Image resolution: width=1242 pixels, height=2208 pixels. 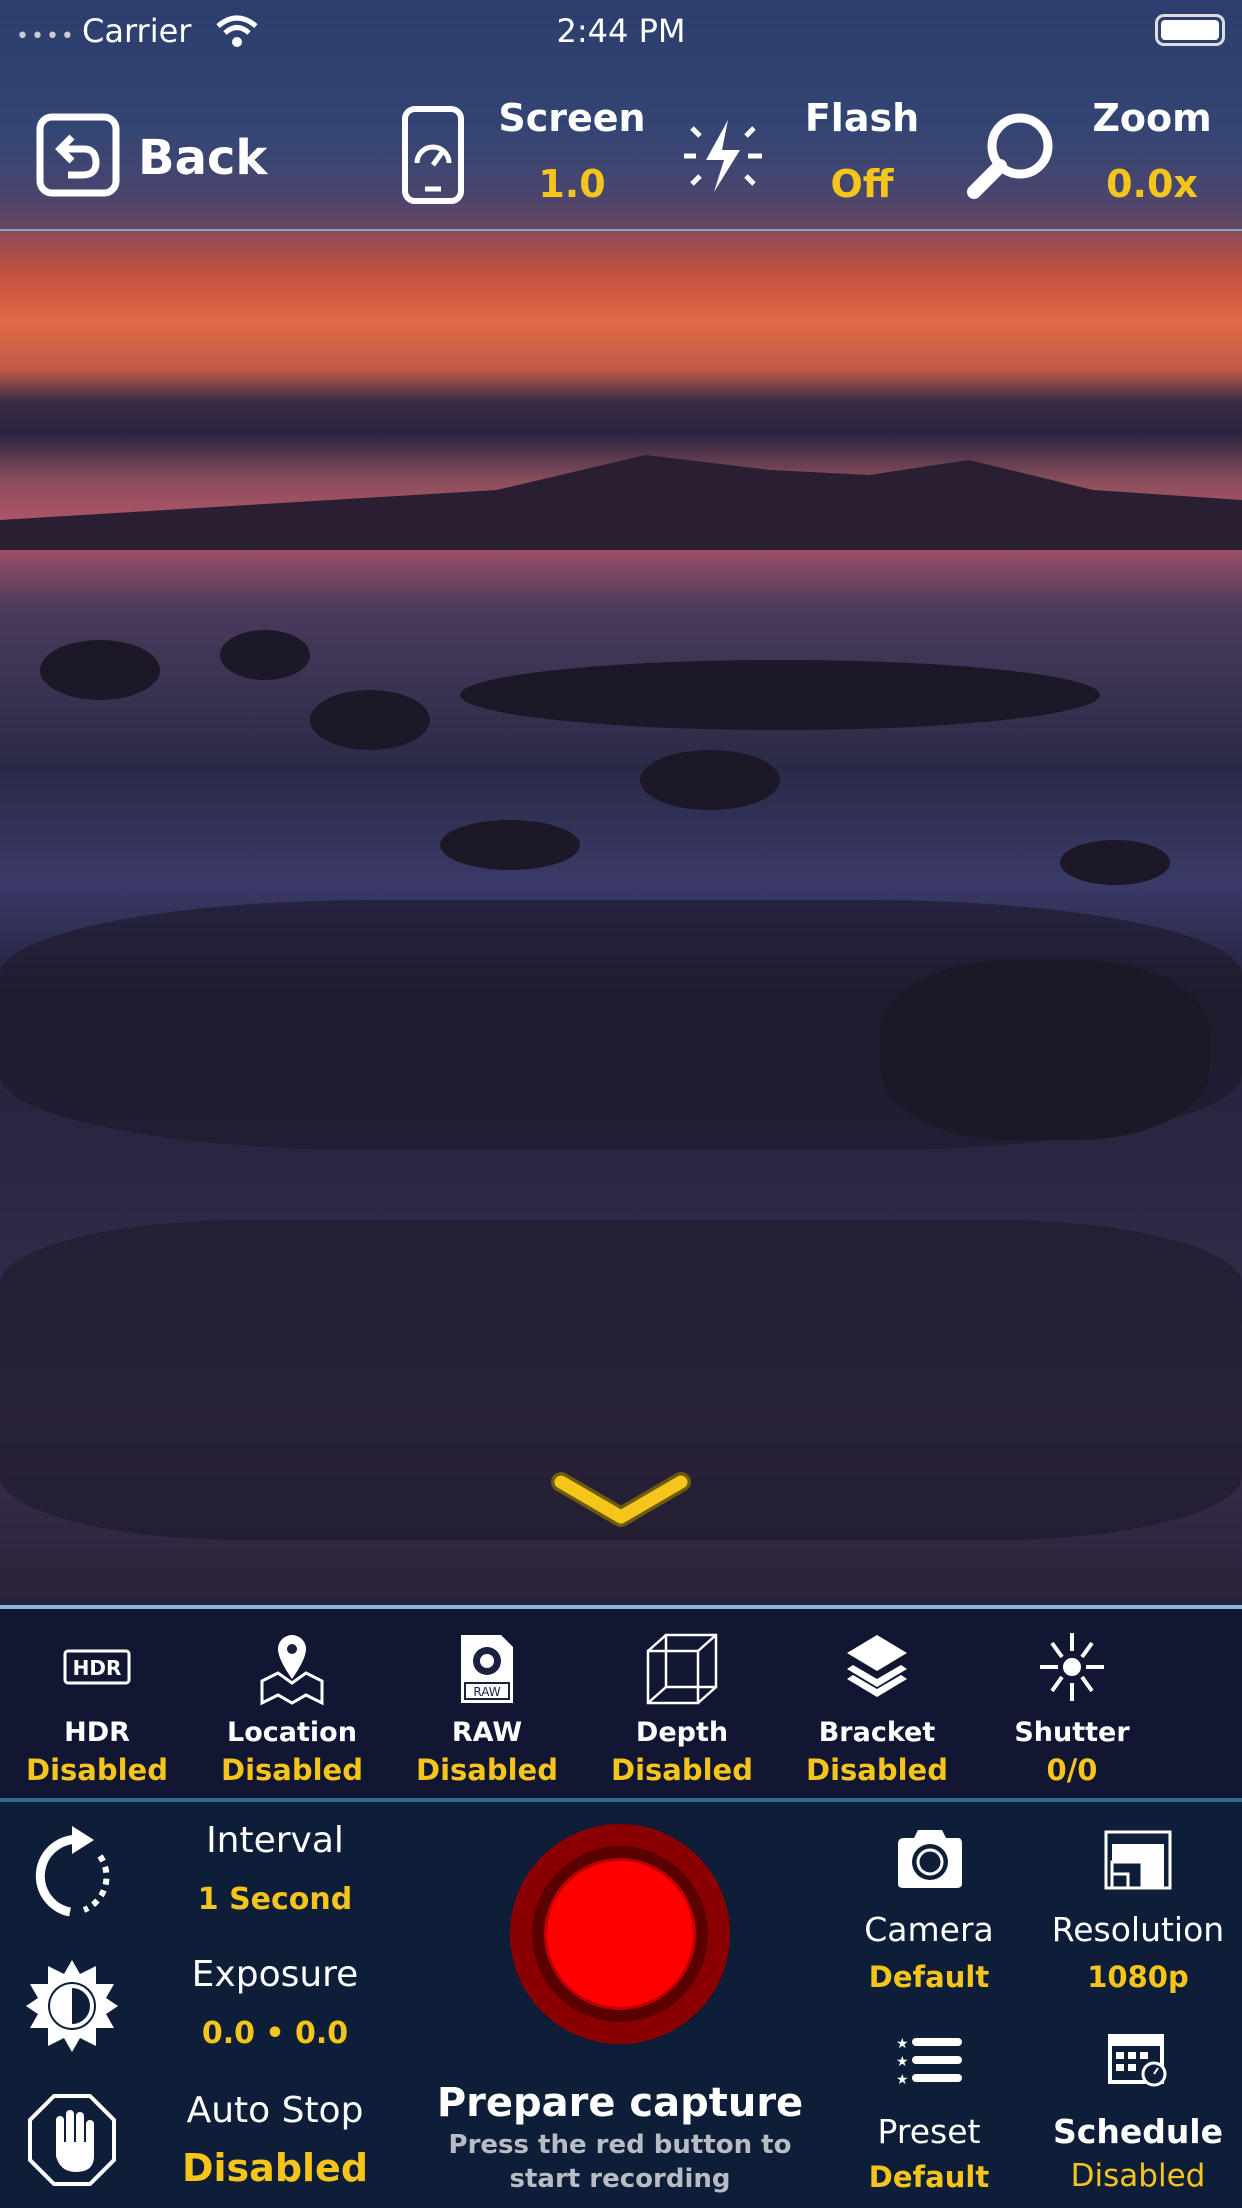 I want to click on exposure-label: Exposure, so click(x=275, y=1974).